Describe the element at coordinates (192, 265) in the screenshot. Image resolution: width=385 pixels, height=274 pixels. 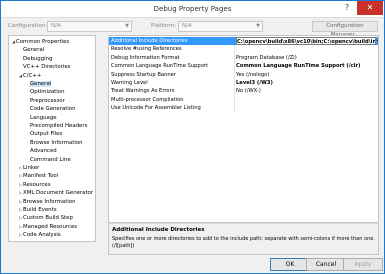
I see `dialog-footer: OK Cancel Apply ⋰` at that location.